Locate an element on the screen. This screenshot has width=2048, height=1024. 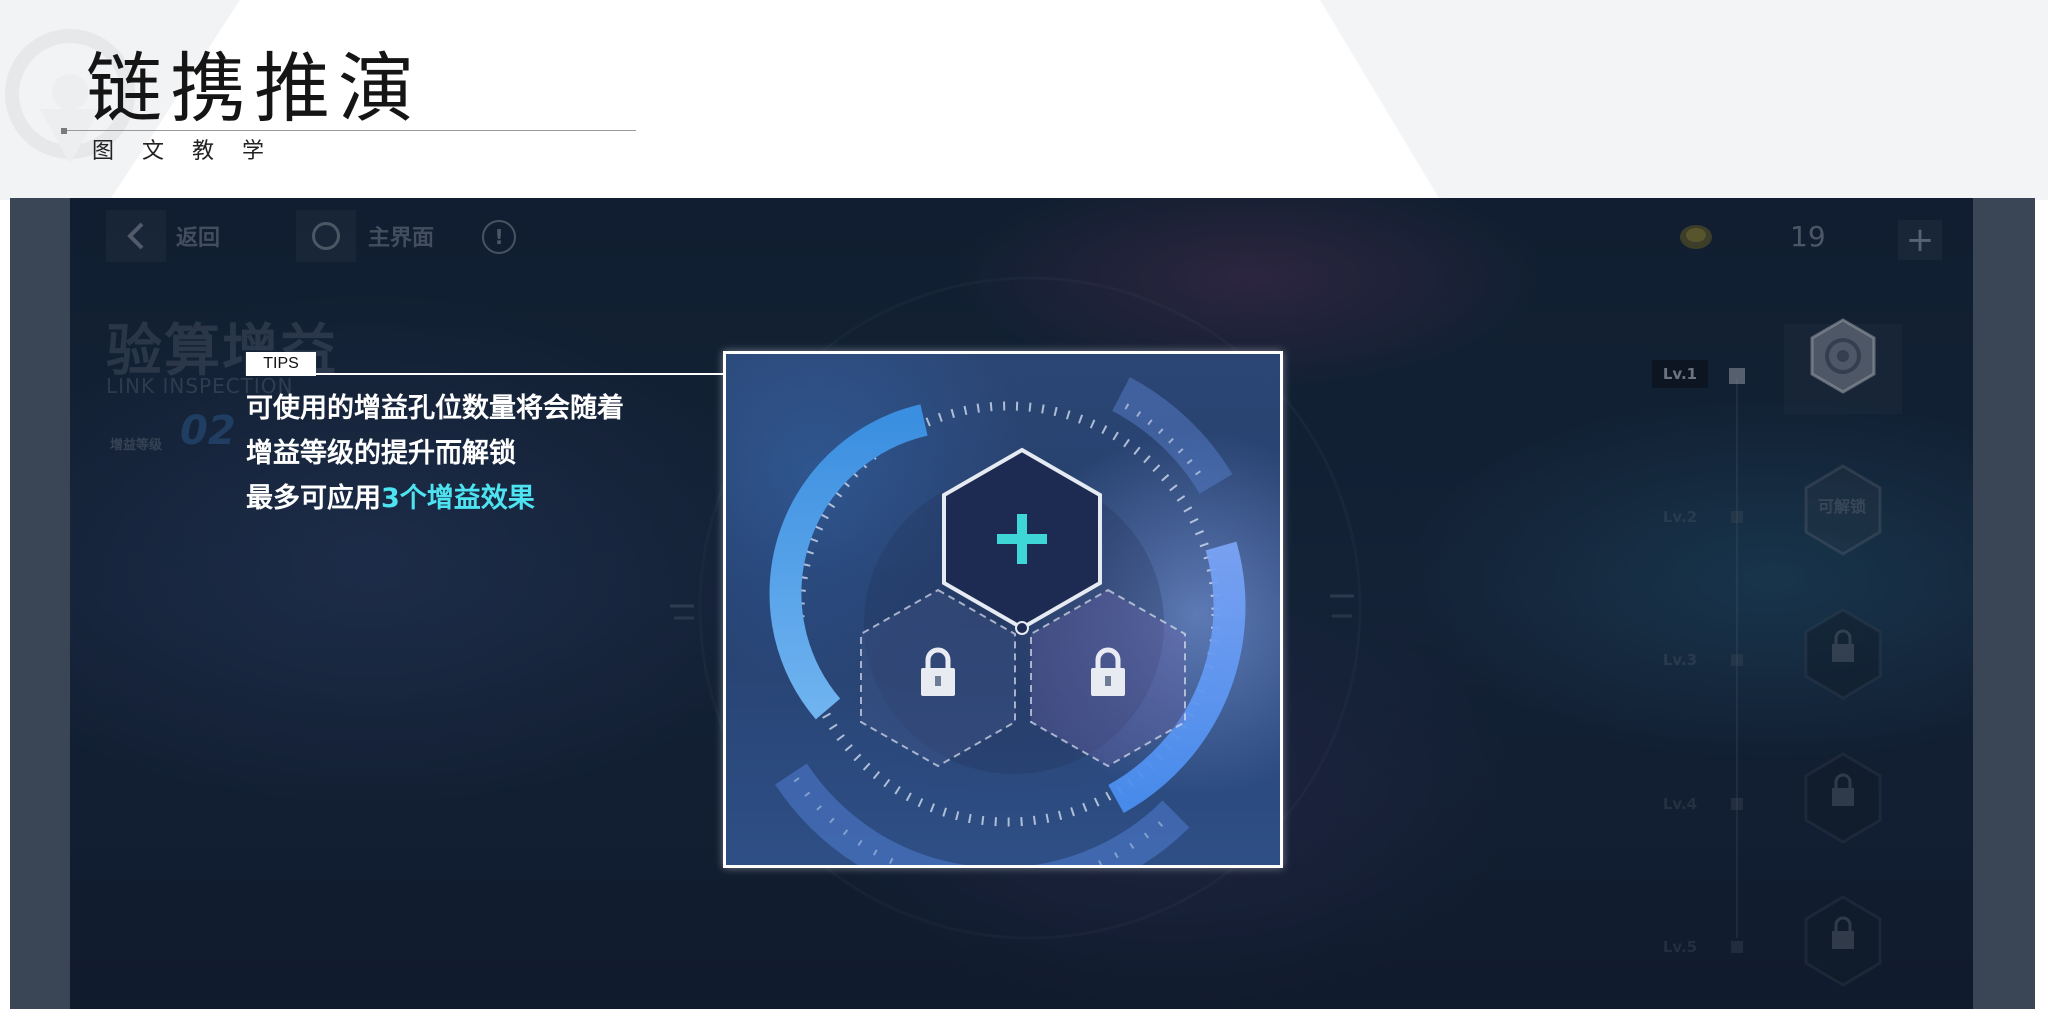
tips-highlight: 3个增益效果 is located at coordinates (458, 498).